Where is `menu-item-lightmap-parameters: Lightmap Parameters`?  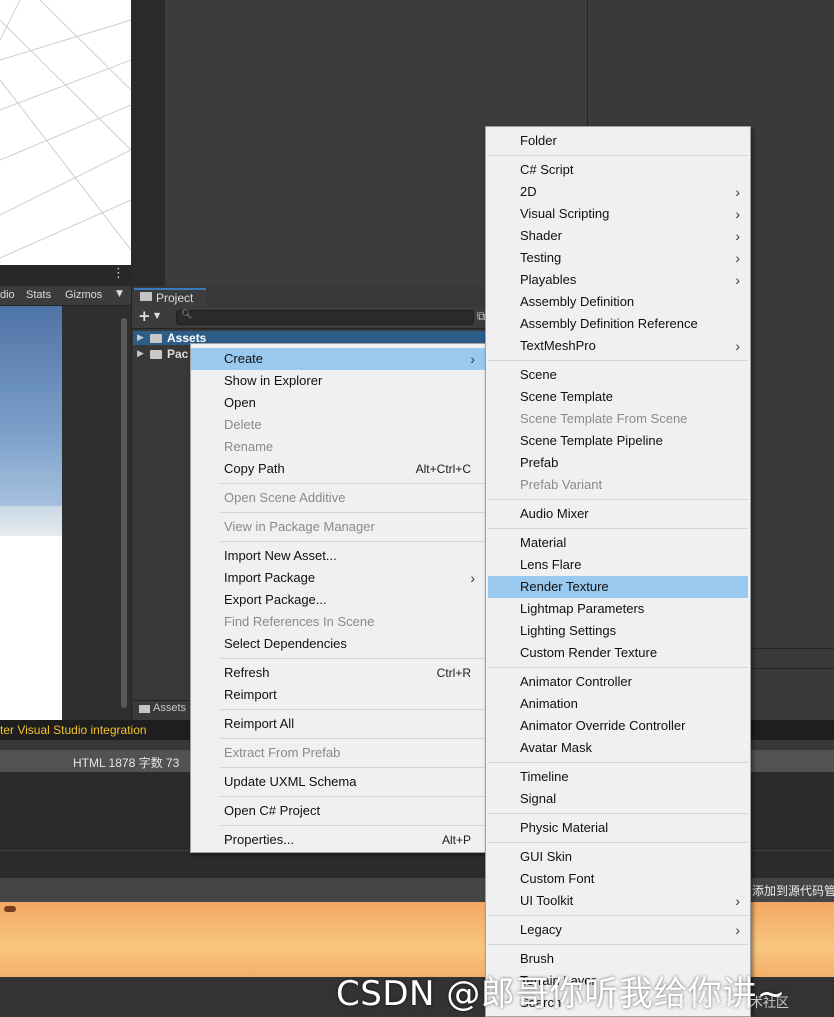 menu-item-lightmap-parameters: Lightmap Parameters is located at coordinates (618, 609).